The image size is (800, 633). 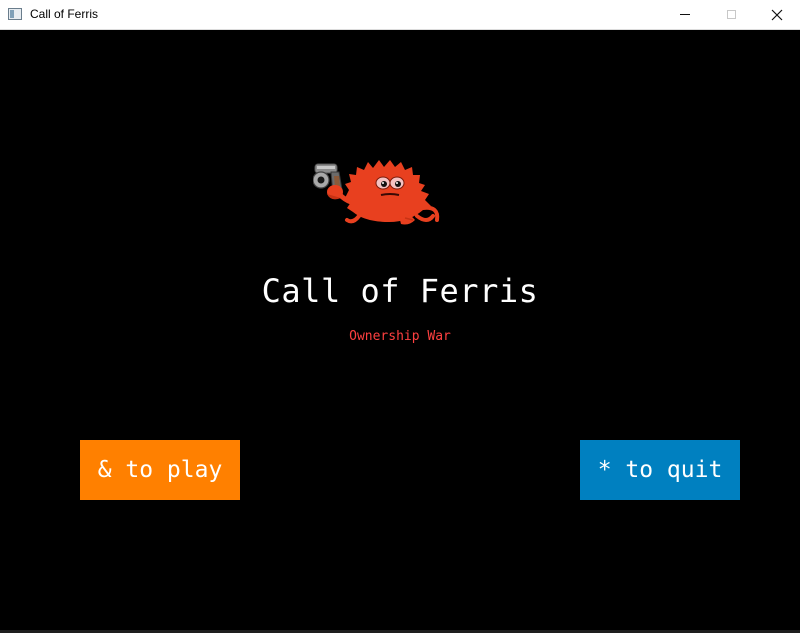 I want to click on close-icon, so click(x=777, y=14).